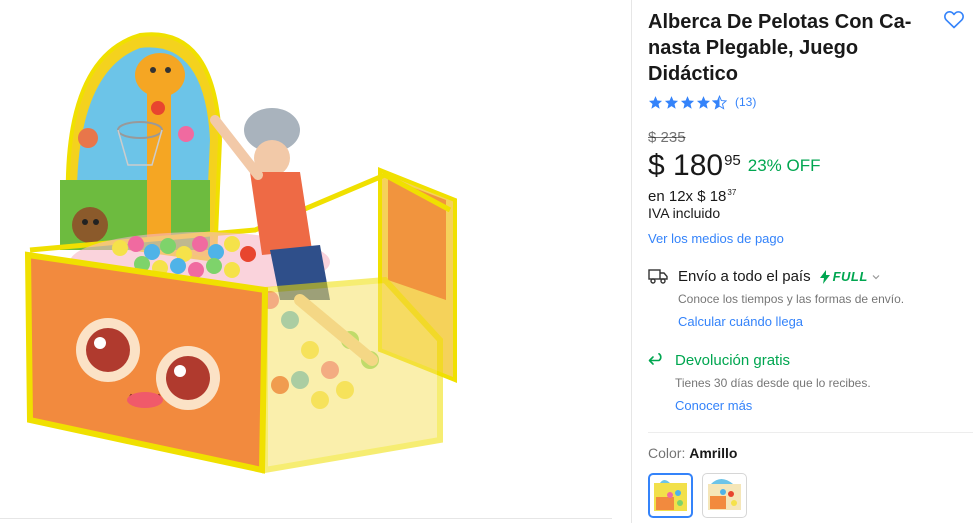 The width and height of the screenshot is (973, 523). I want to click on full-badge-label: FULL, so click(850, 276).